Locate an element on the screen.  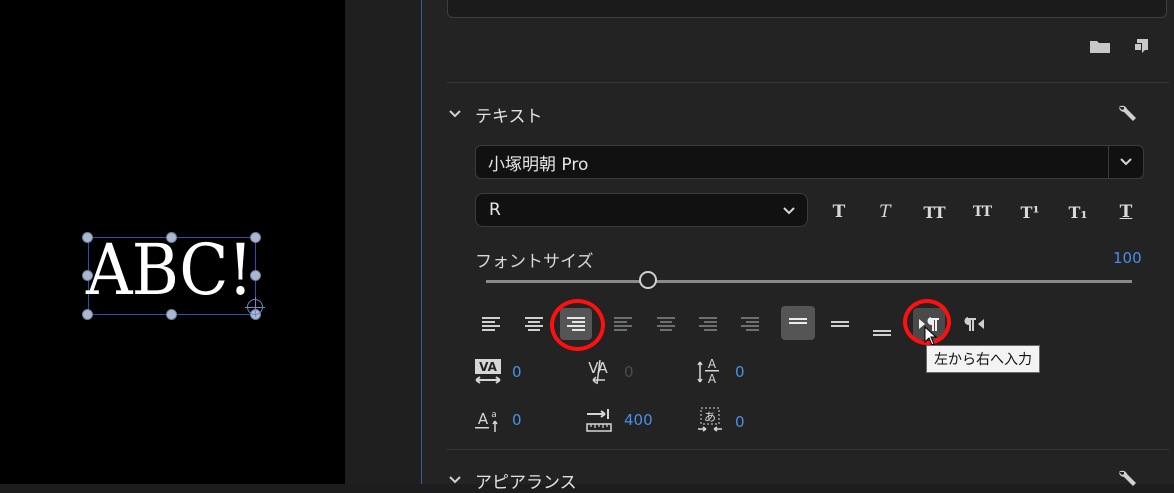
bbox-handle-top-right is located at coordinates (255, 237).